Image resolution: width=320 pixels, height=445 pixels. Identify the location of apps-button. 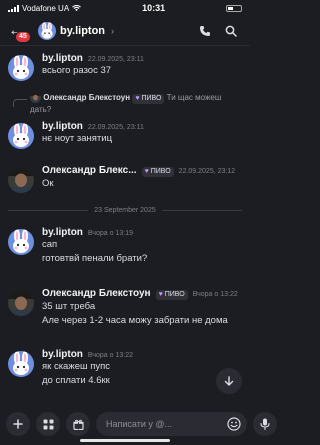
(48, 424).